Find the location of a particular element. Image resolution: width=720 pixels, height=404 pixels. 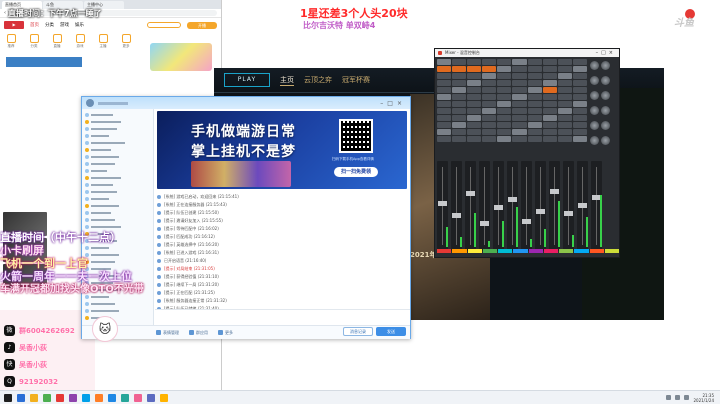

games-banner is located at coordinates (181, 57).